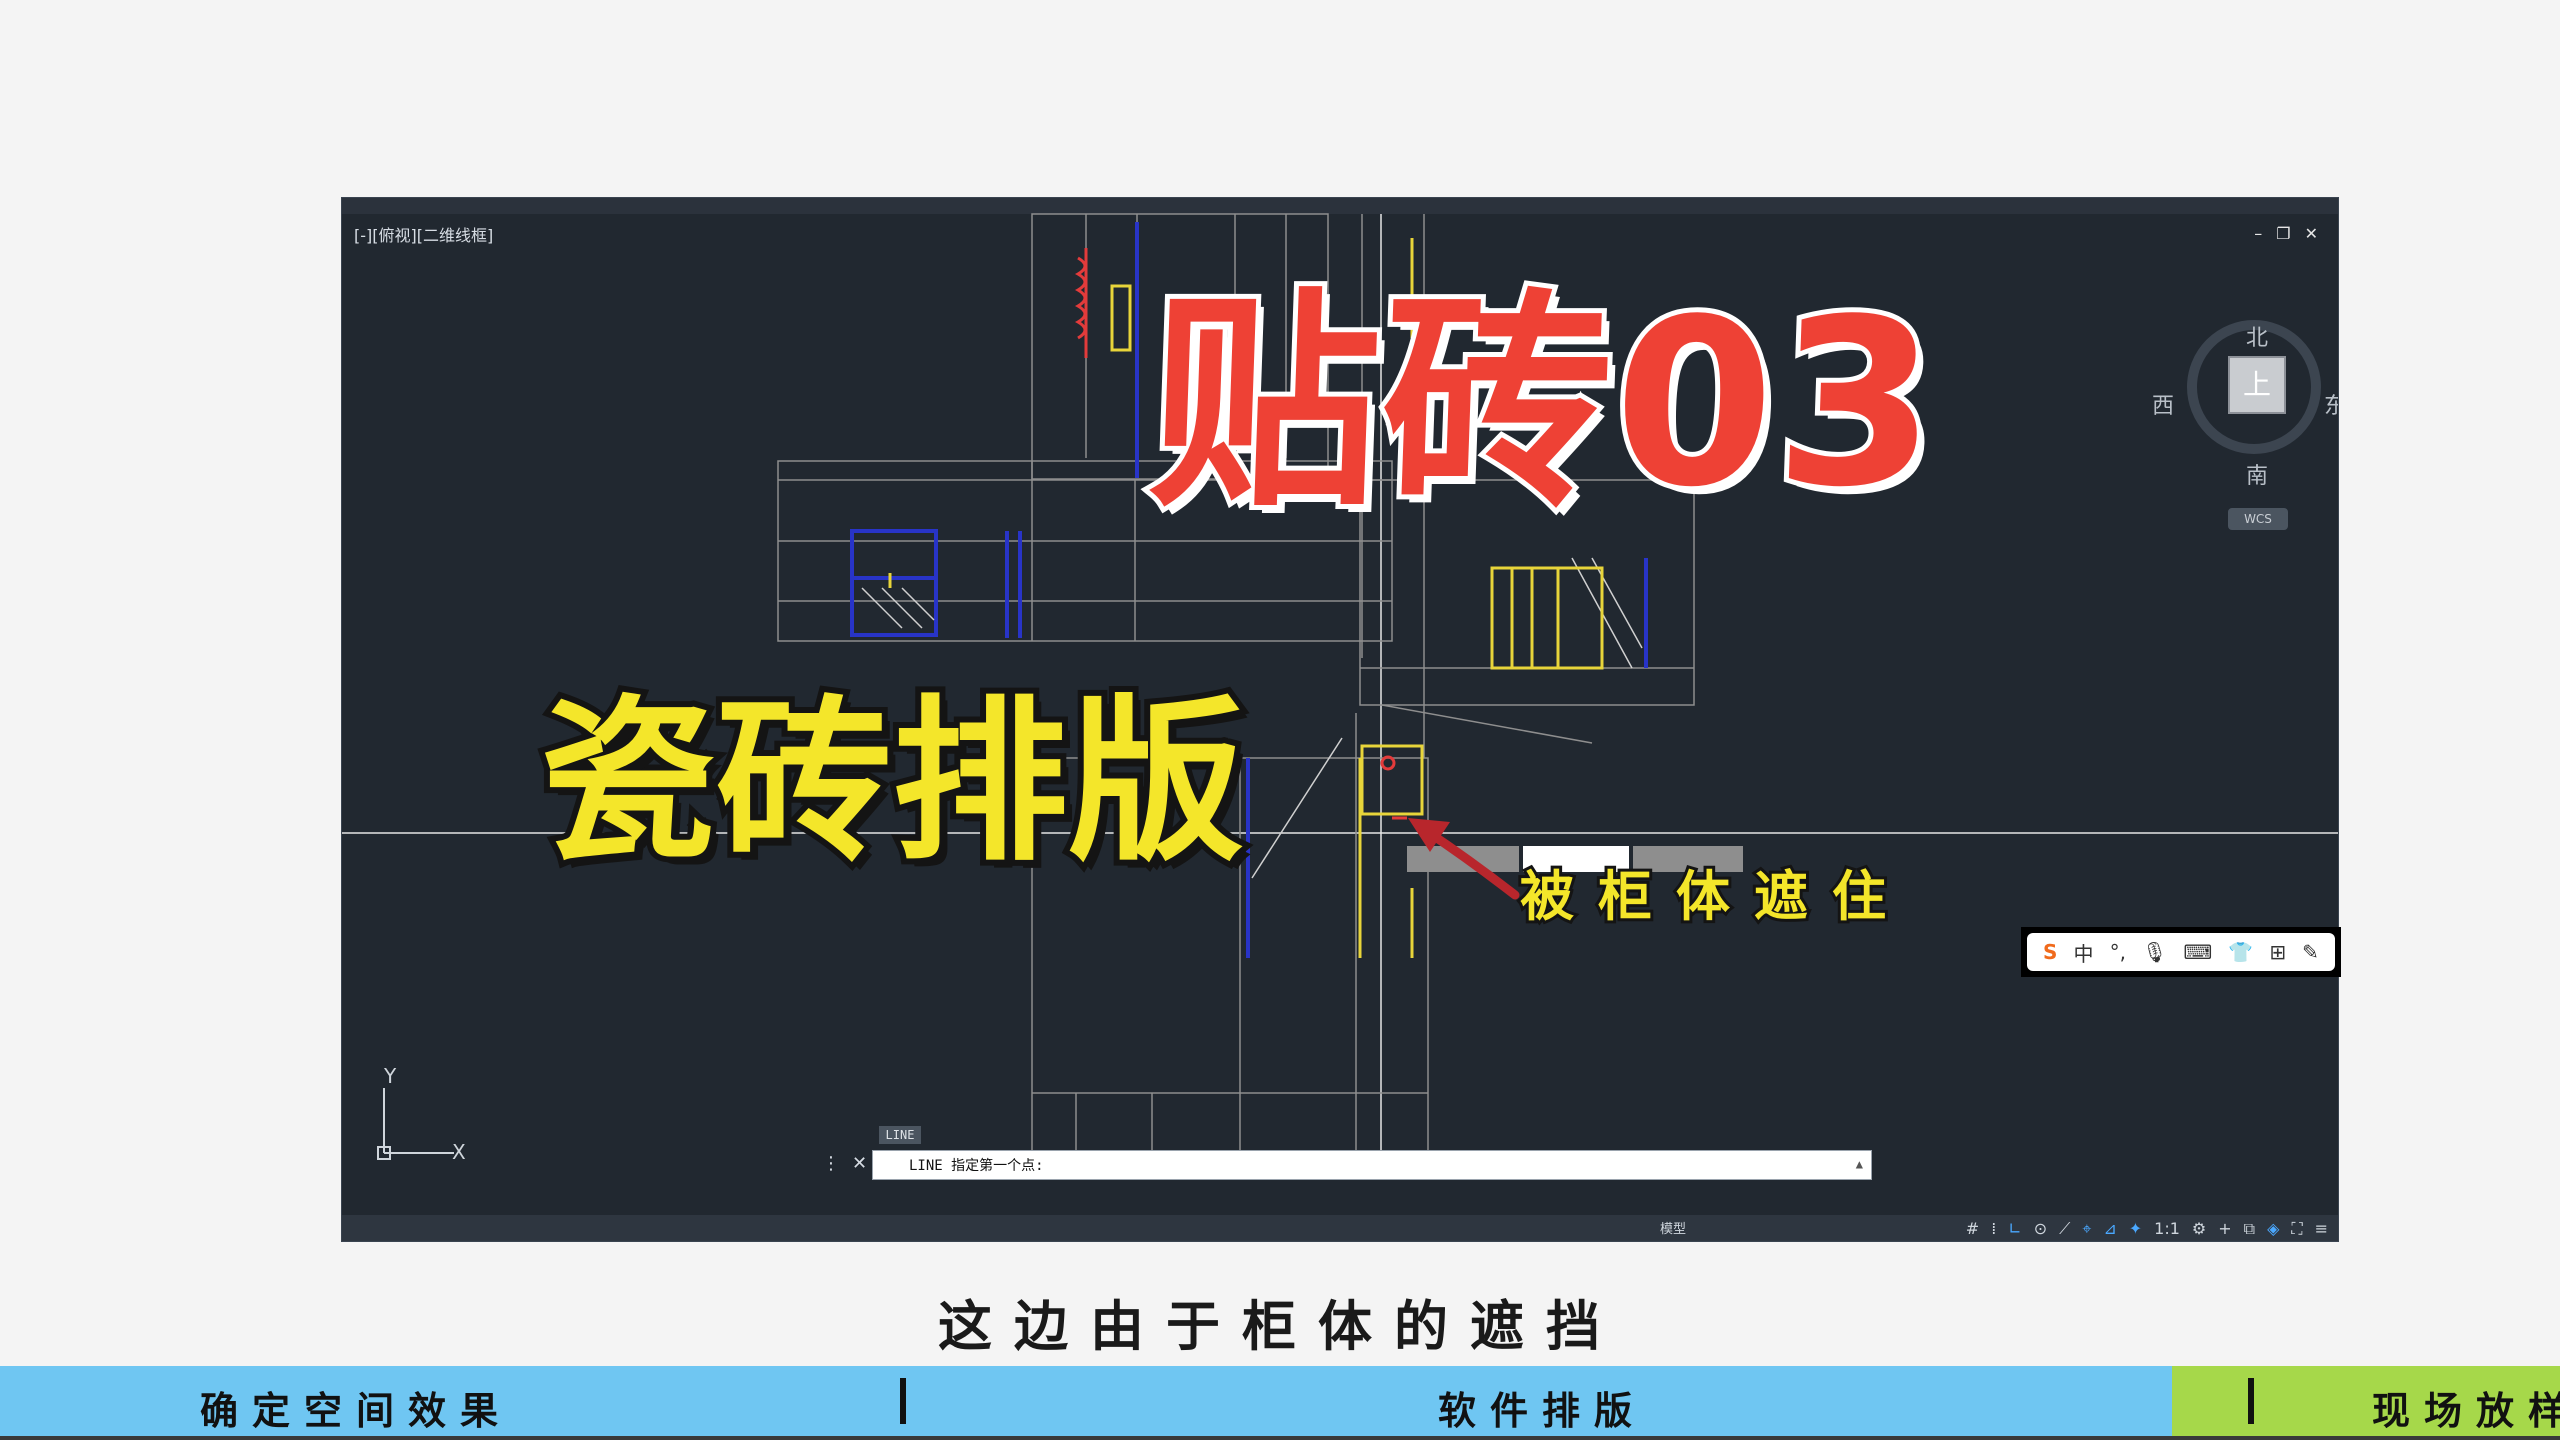  I want to click on ime-toolbar: S 中 °, 🎙 ⌨ 👕 ⊞ ✎, so click(2181, 952).